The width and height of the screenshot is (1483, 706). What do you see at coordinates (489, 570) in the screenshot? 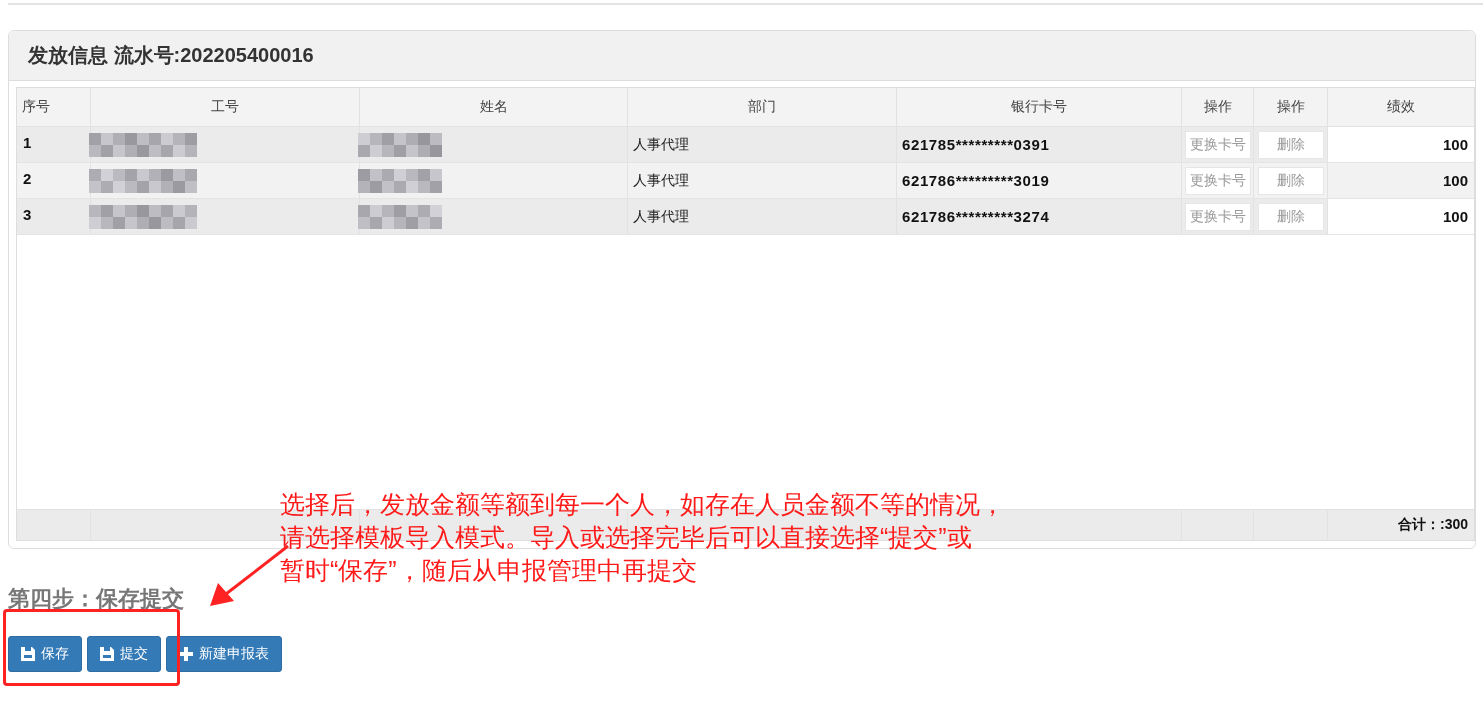
I see `annotation-line: 暂时“保存”，随后从申报管理中再提交` at bounding box center [489, 570].